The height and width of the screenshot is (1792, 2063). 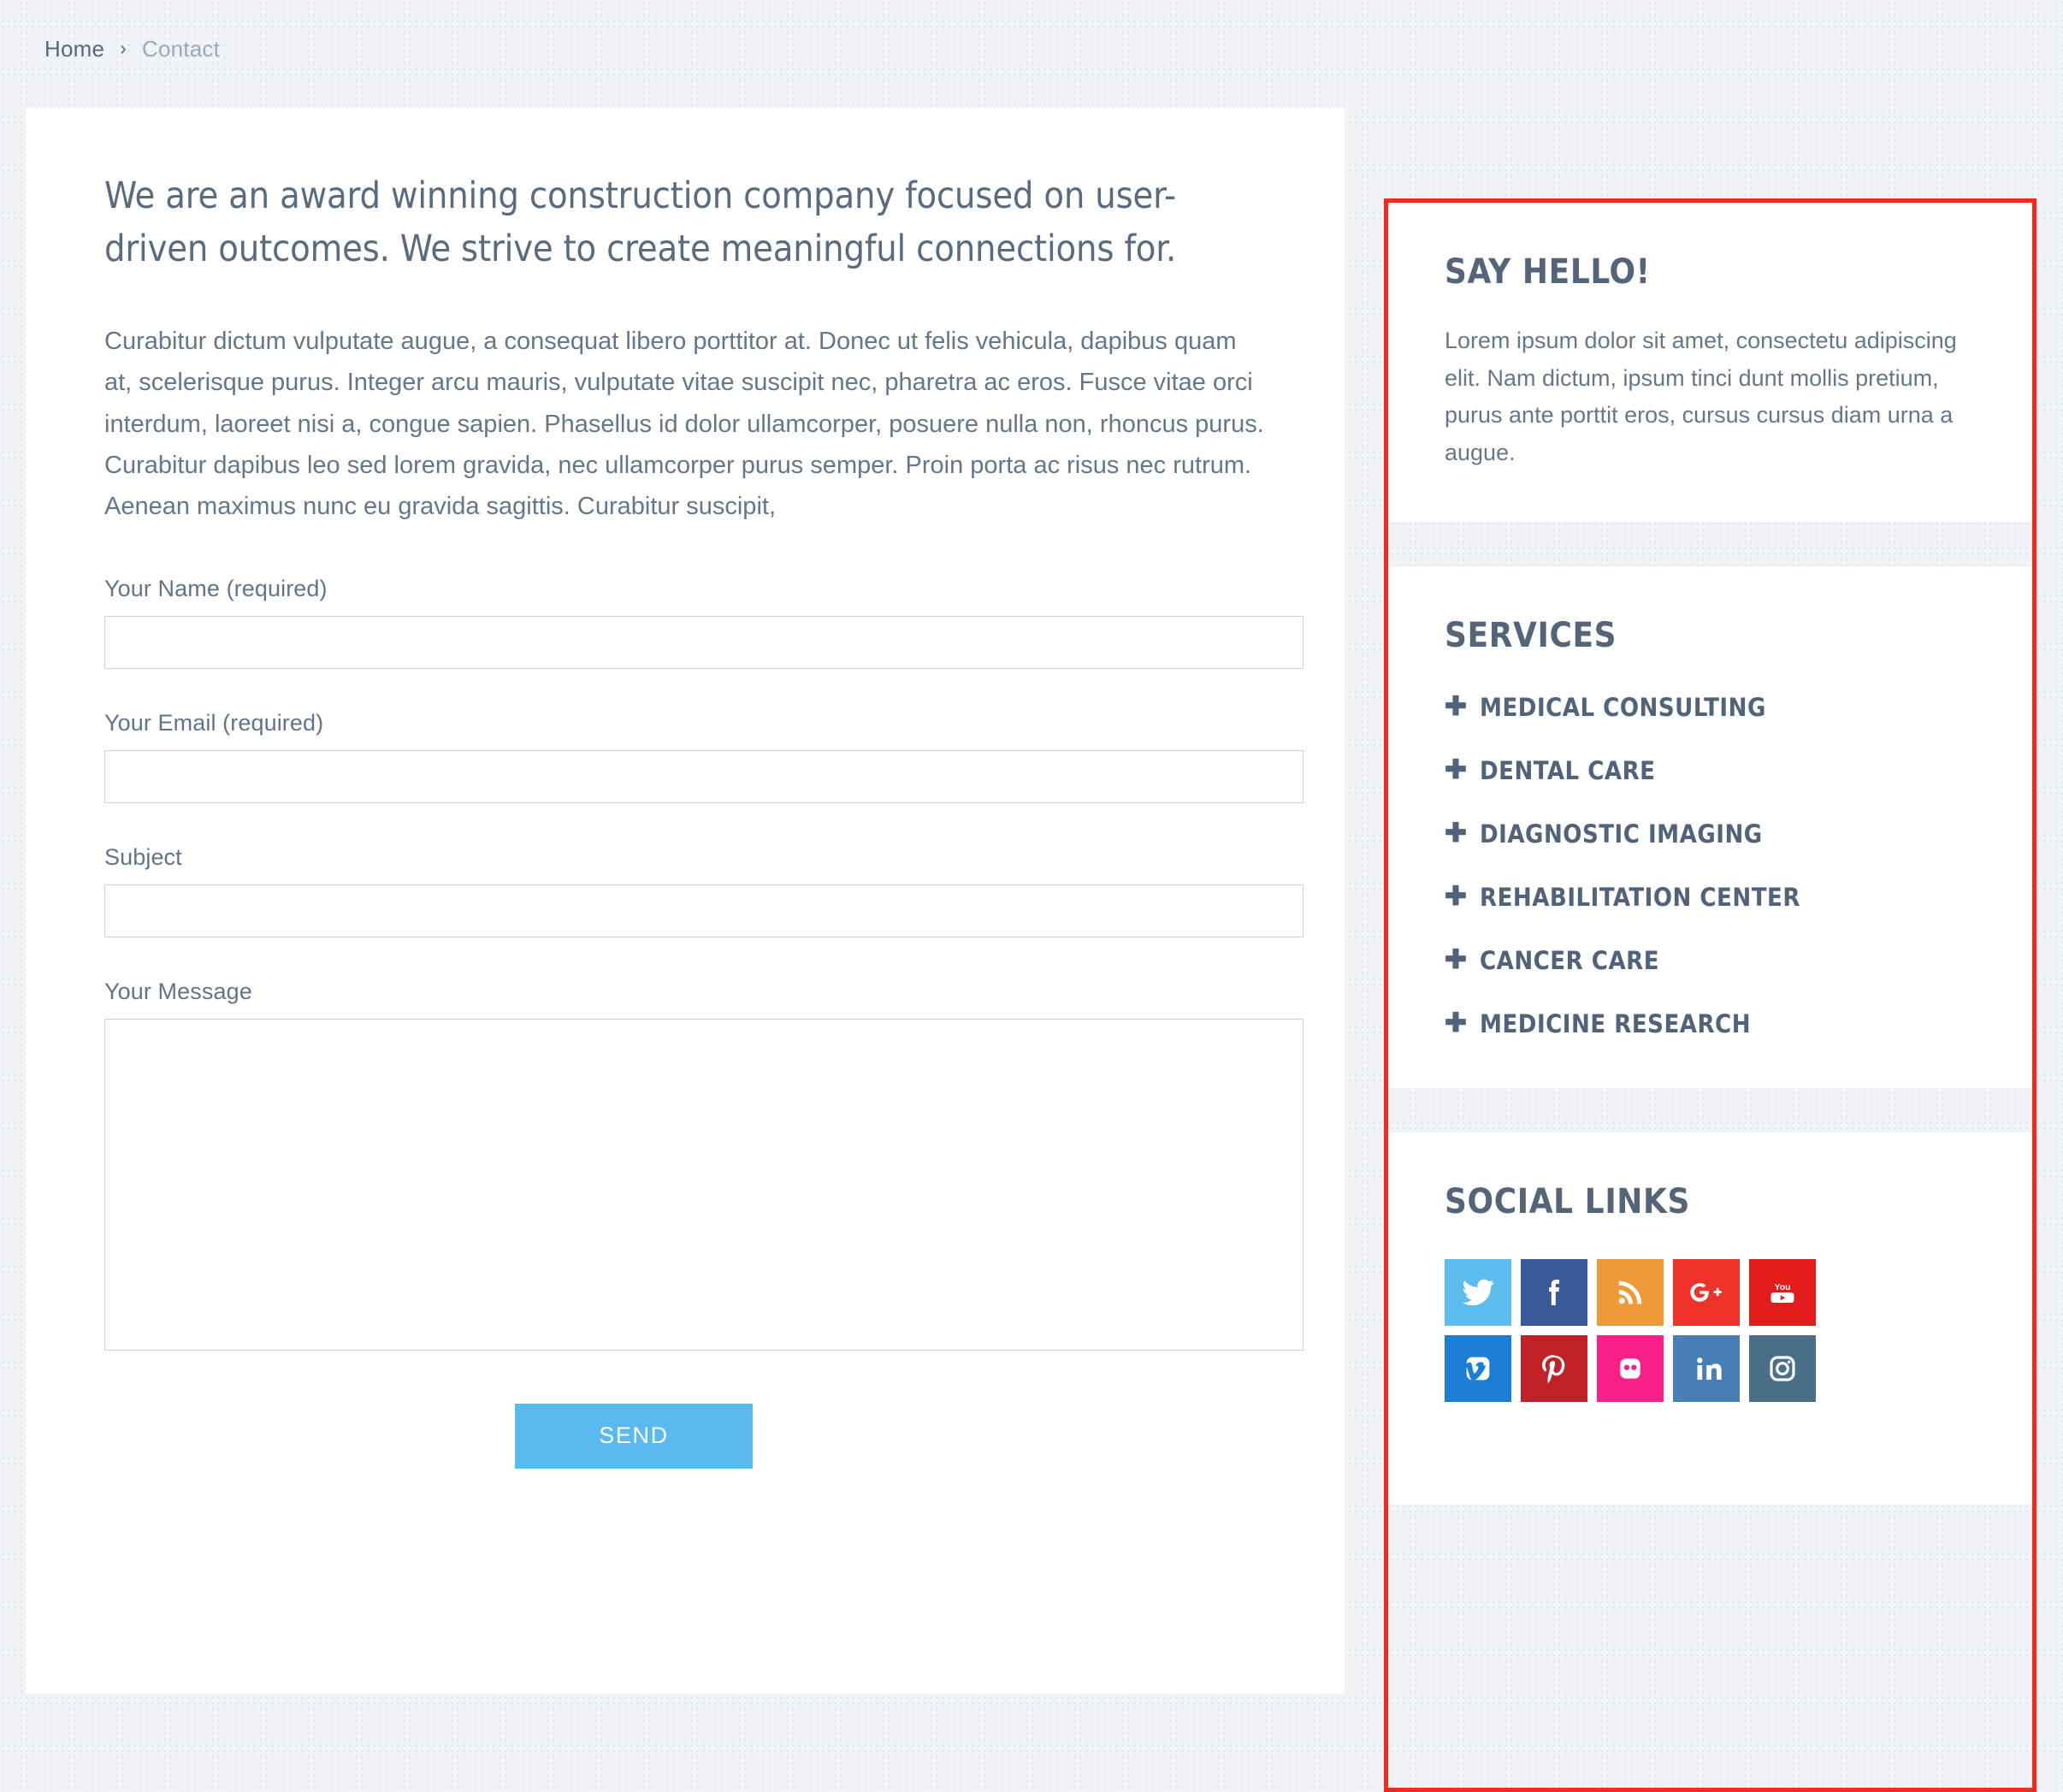 I want to click on svg-text: You, so click(x=1782, y=1287).